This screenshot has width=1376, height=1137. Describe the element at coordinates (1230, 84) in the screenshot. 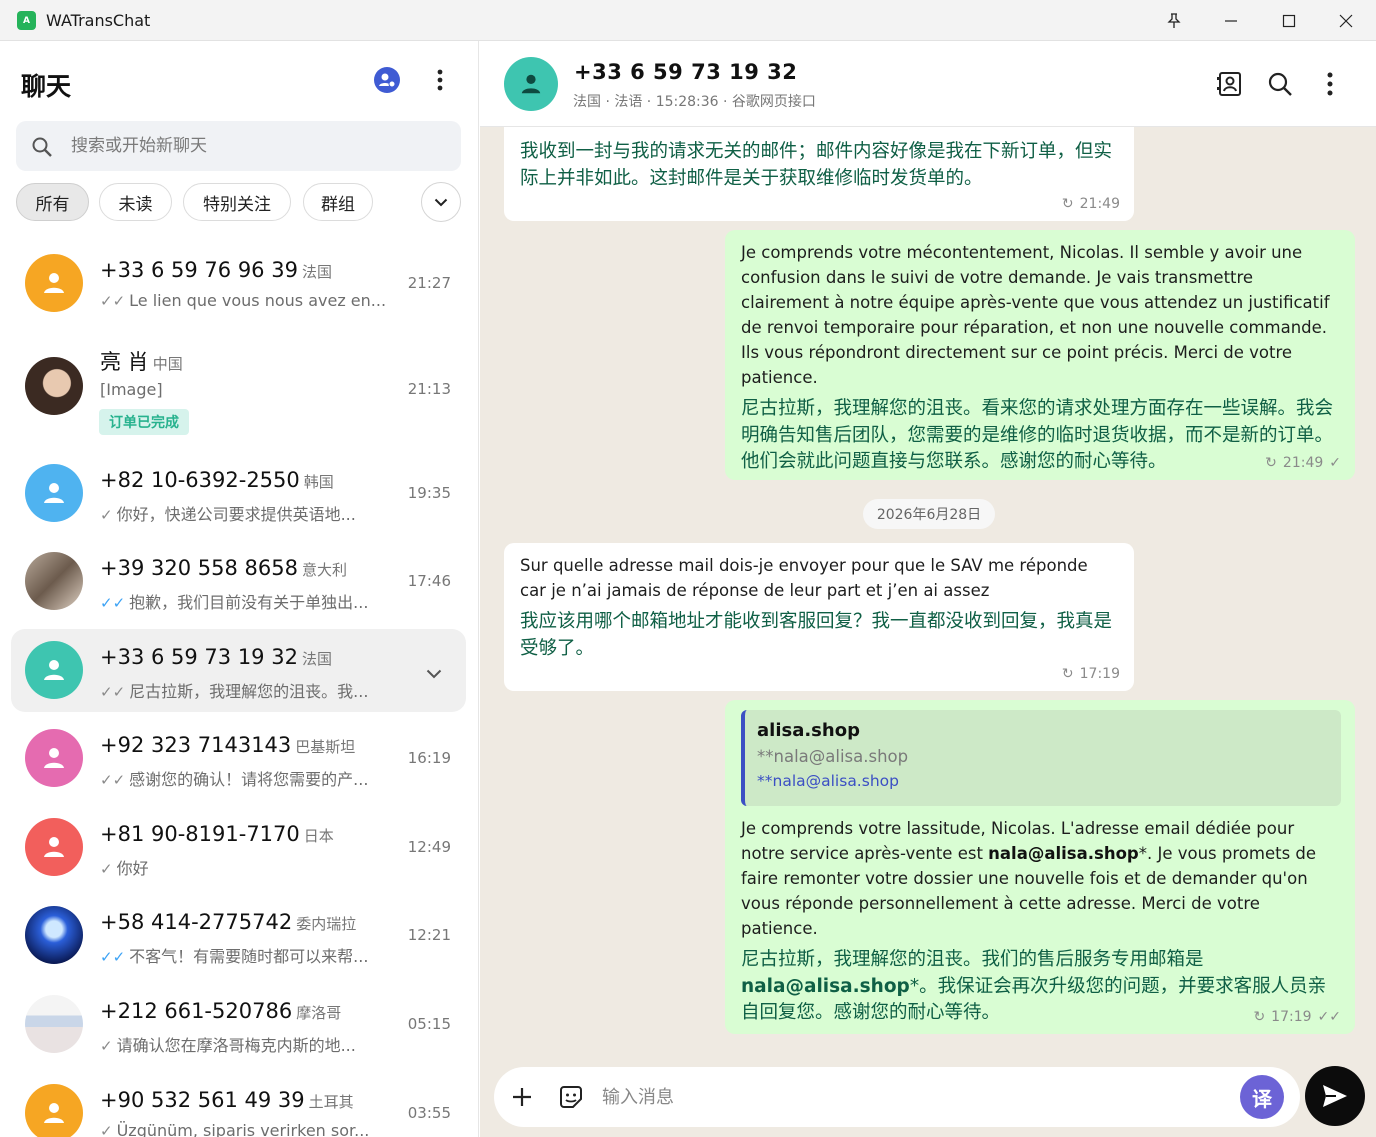

I see `contact-card-icon` at that location.